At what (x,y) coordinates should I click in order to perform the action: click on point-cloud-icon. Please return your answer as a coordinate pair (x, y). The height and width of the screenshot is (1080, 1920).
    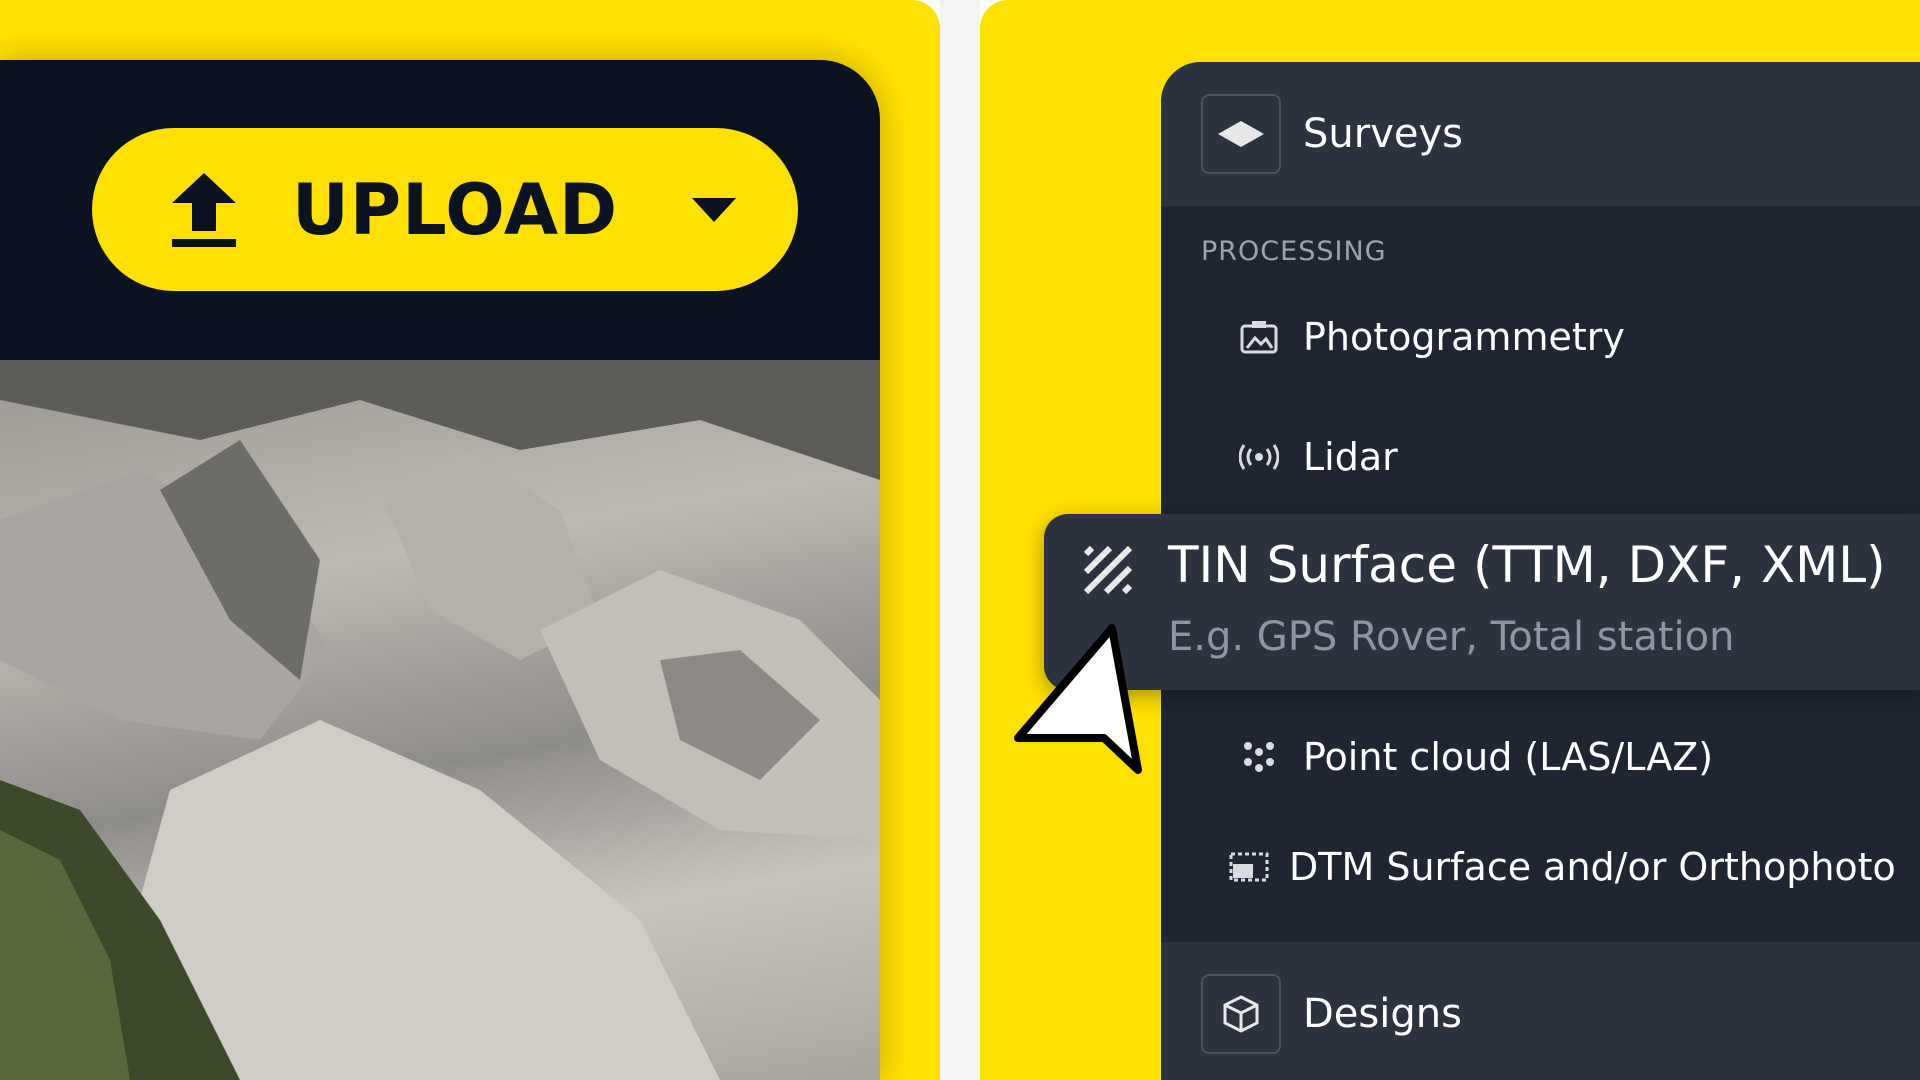
    Looking at the image, I should click on (1259, 757).